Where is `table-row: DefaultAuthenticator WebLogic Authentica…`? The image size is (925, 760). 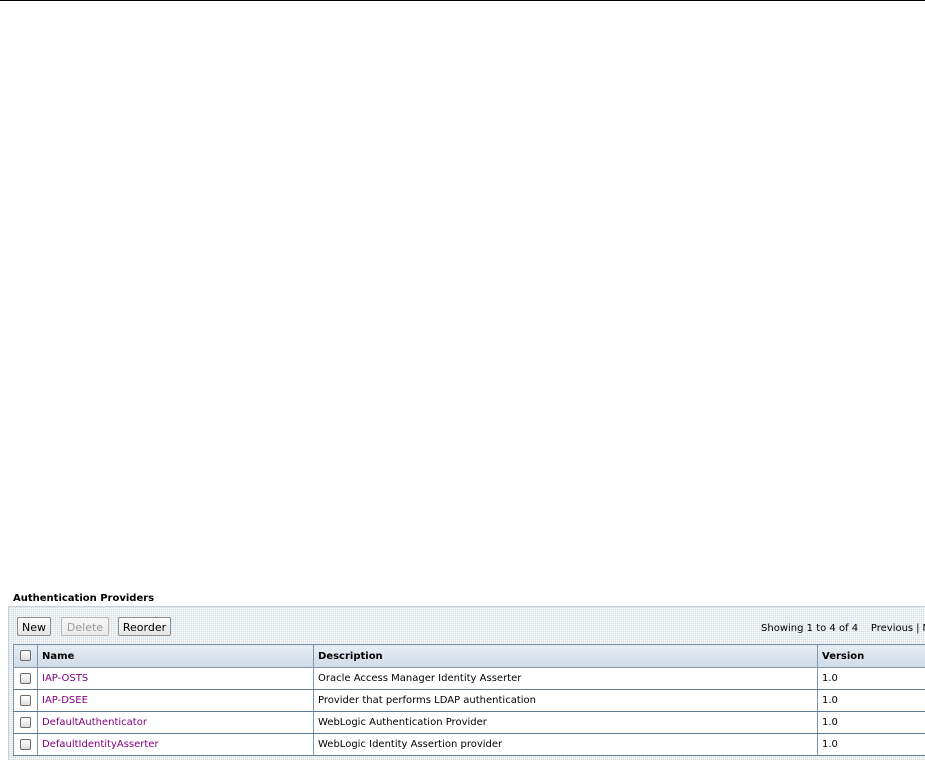
table-row: DefaultAuthenticator WebLogic Authentica… is located at coordinates (469, 722).